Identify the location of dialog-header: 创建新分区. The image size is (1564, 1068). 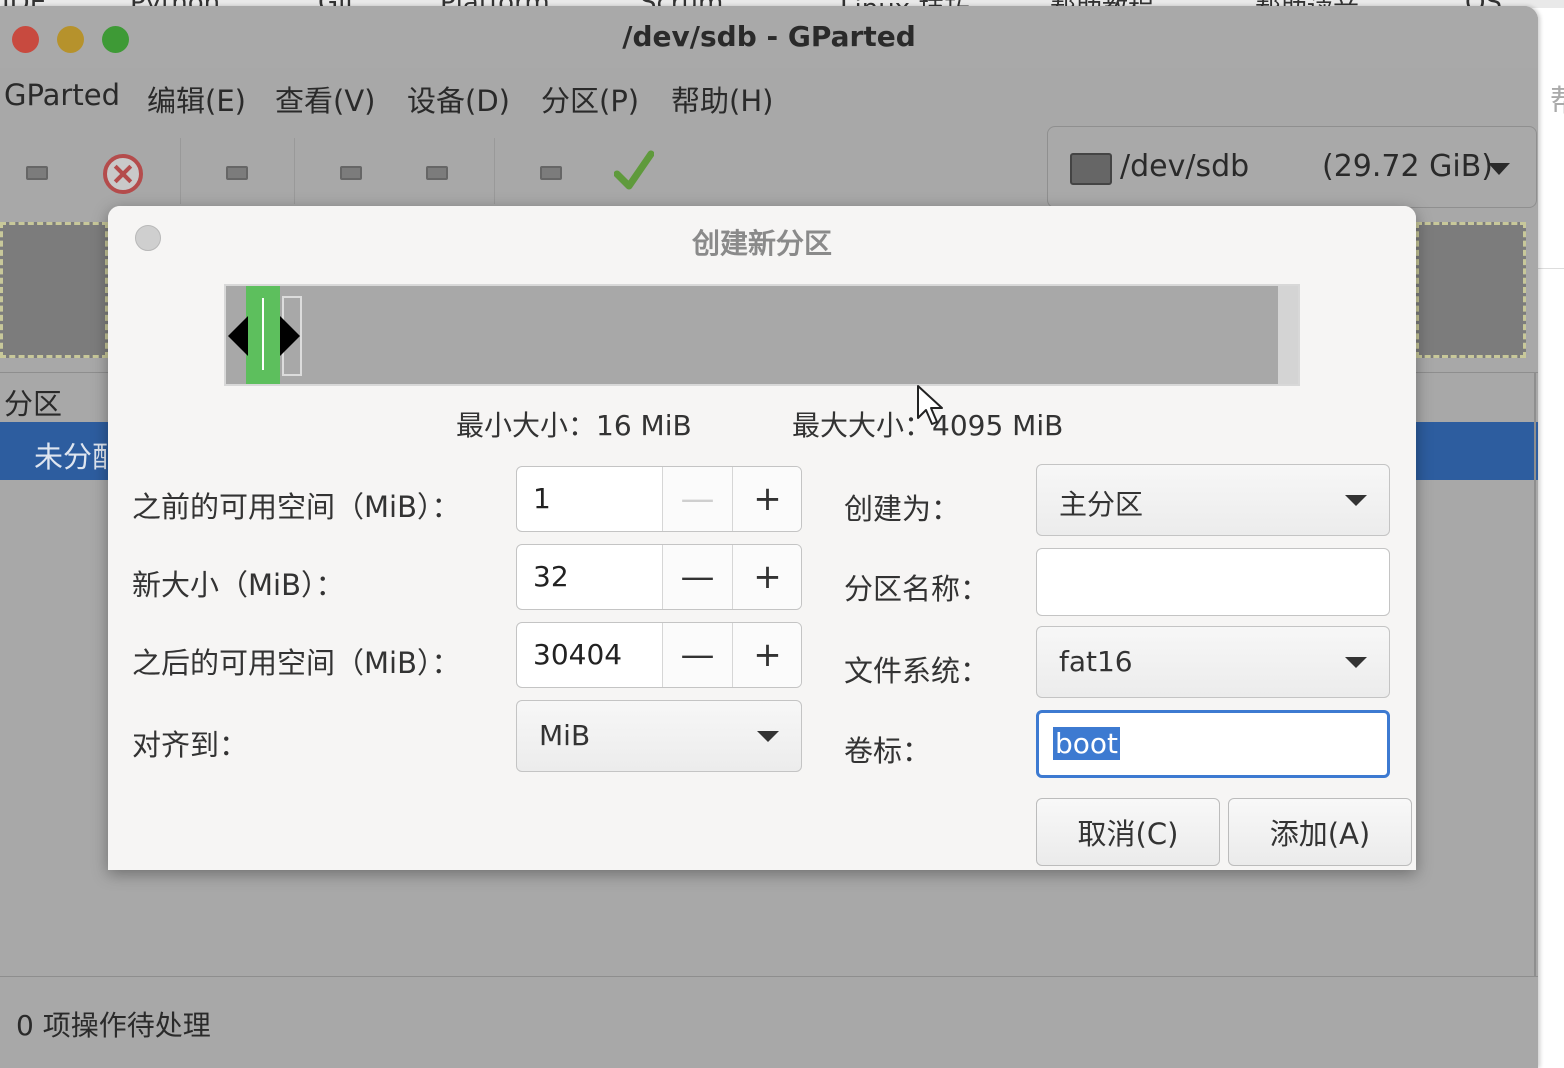
(762, 238).